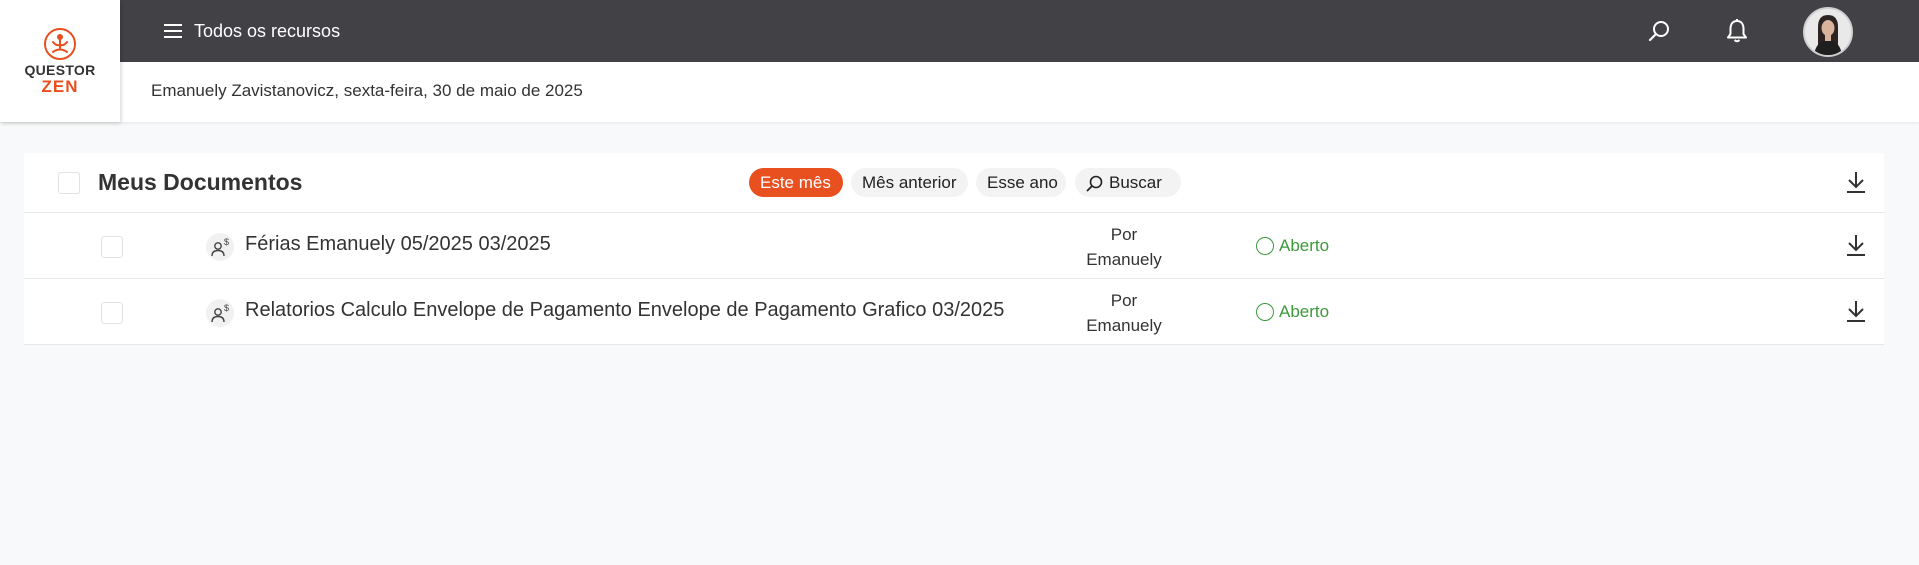 The width and height of the screenshot is (1919, 565). I want to click on select-all-checkbox, so click(69, 183).